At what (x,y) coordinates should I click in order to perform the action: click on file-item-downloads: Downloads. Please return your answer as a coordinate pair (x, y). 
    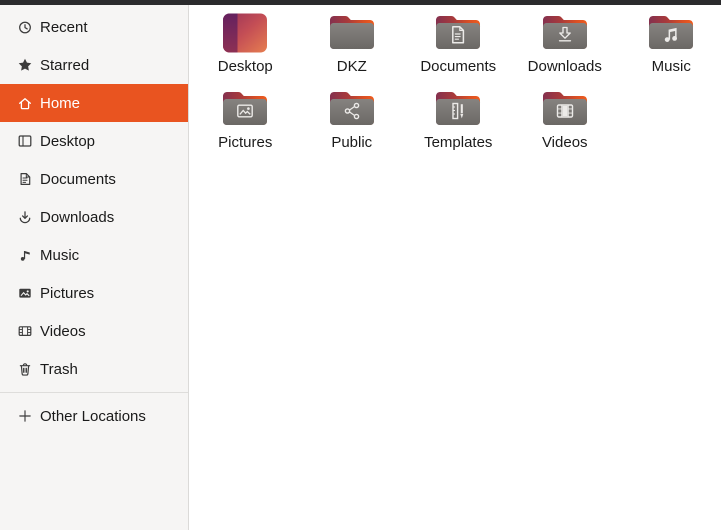
    Looking at the image, I should click on (565, 51).